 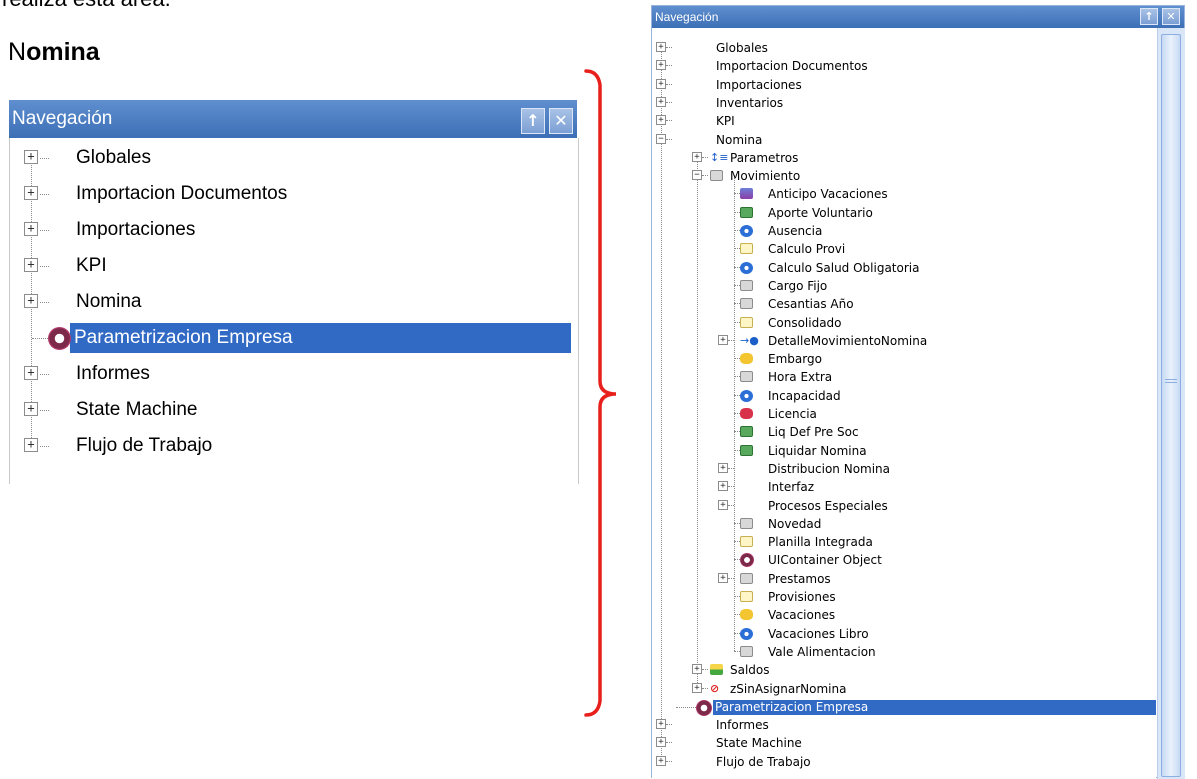 I want to click on tree-item: UIContainer Object, so click(x=904, y=560).